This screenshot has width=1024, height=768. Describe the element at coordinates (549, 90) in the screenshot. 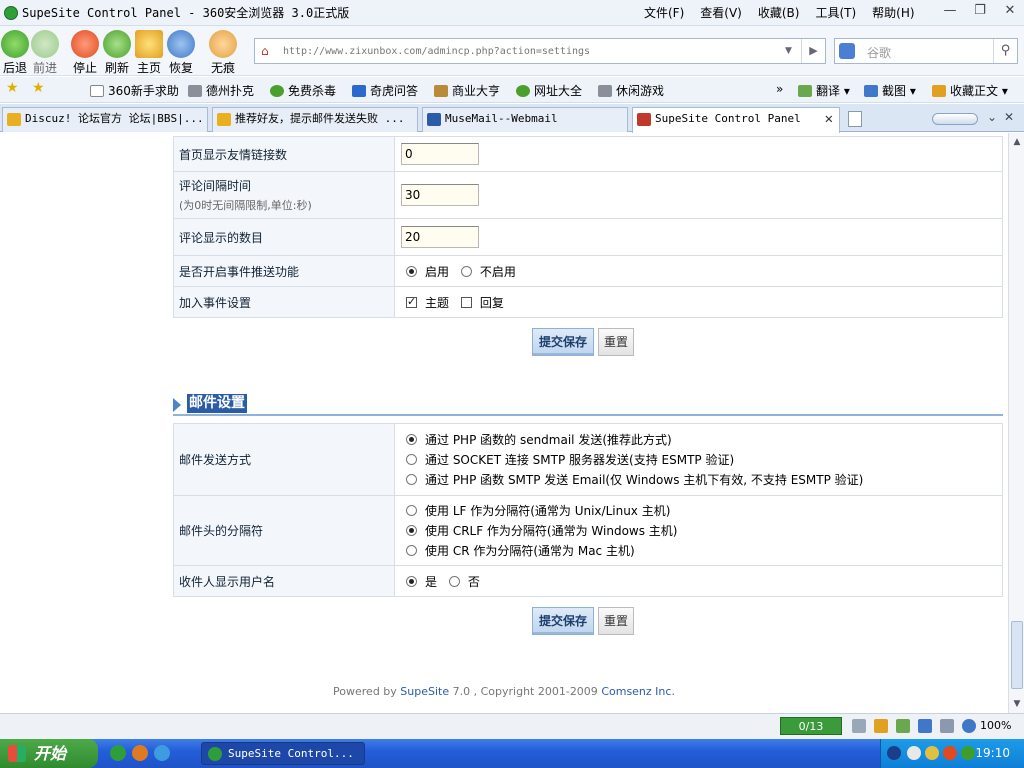

I see `fav-item-url-directory: 网址大全` at that location.